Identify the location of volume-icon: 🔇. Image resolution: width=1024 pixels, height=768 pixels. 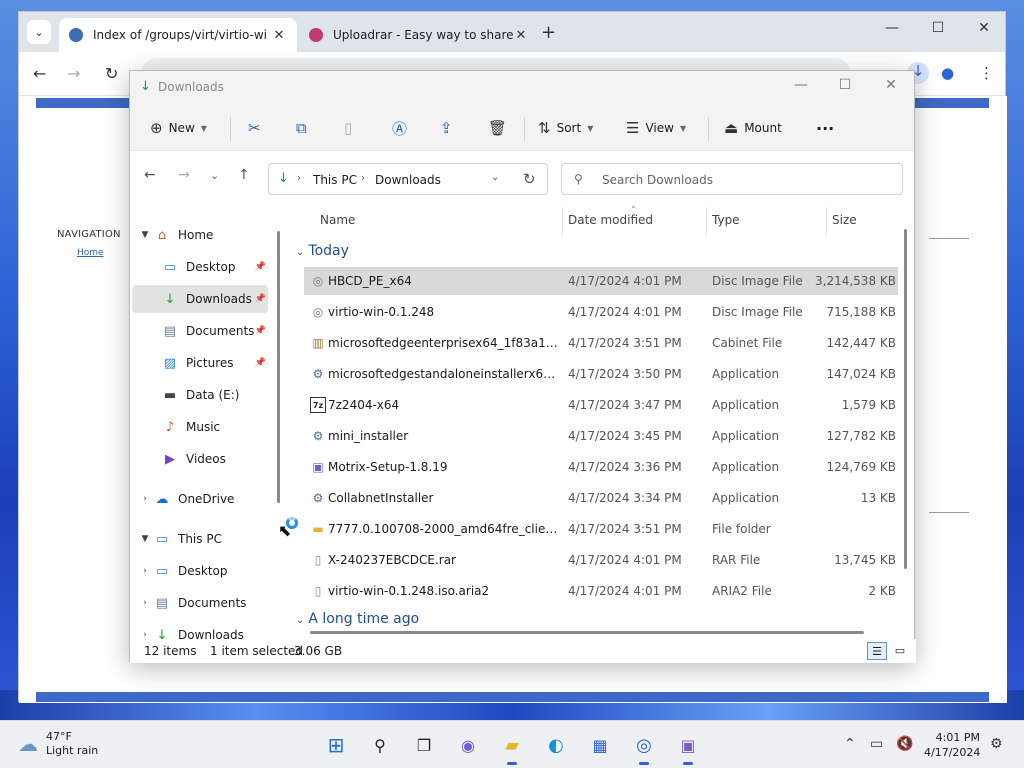
(904, 744).